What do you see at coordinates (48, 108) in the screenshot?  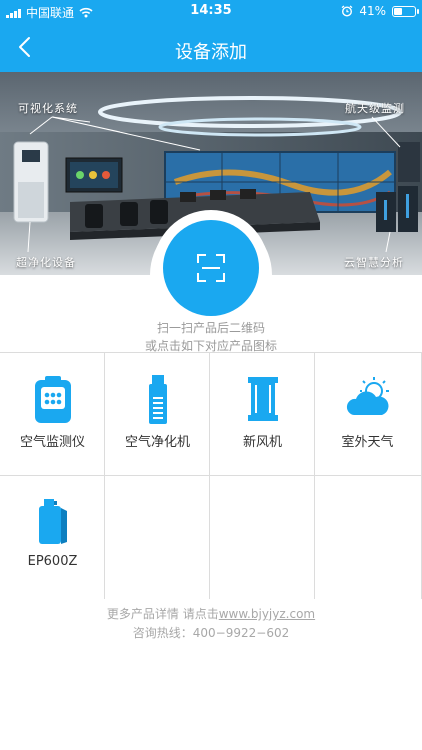 I see `hero-label-visual-system: 可视化系统` at bounding box center [48, 108].